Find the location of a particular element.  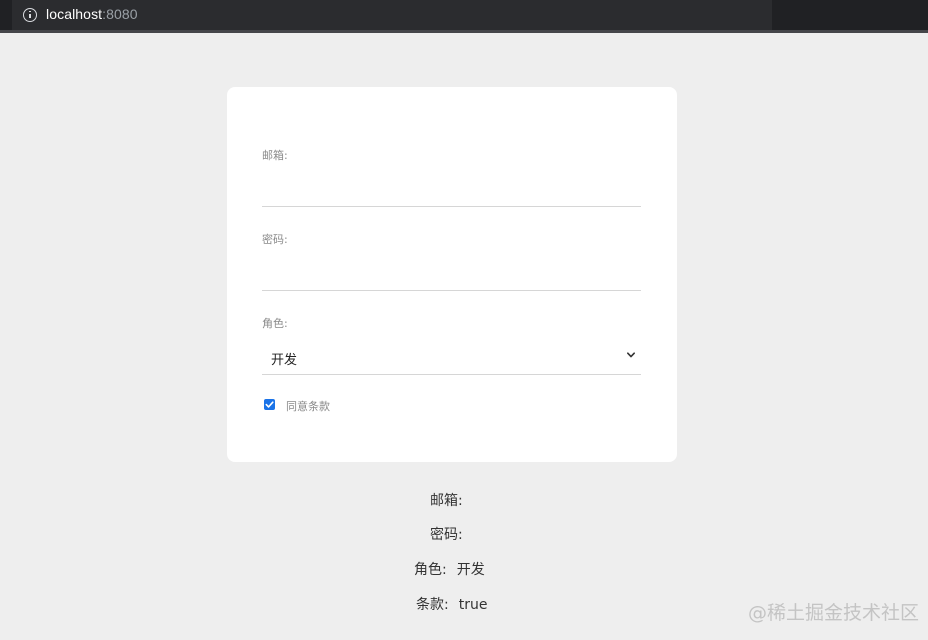

role-select-value: 开发 is located at coordinates (284, 360).